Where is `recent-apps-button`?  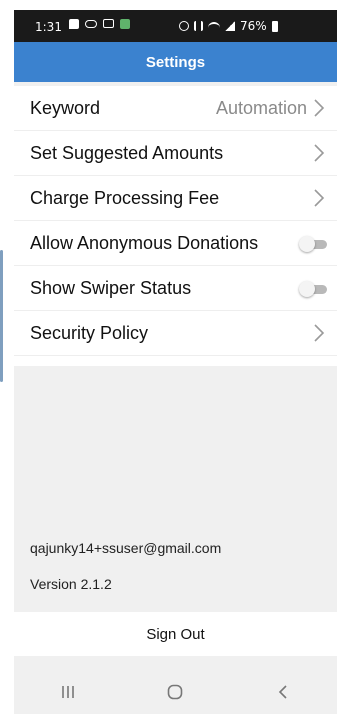 recent-apps-button is located at coordinates (68, 692).